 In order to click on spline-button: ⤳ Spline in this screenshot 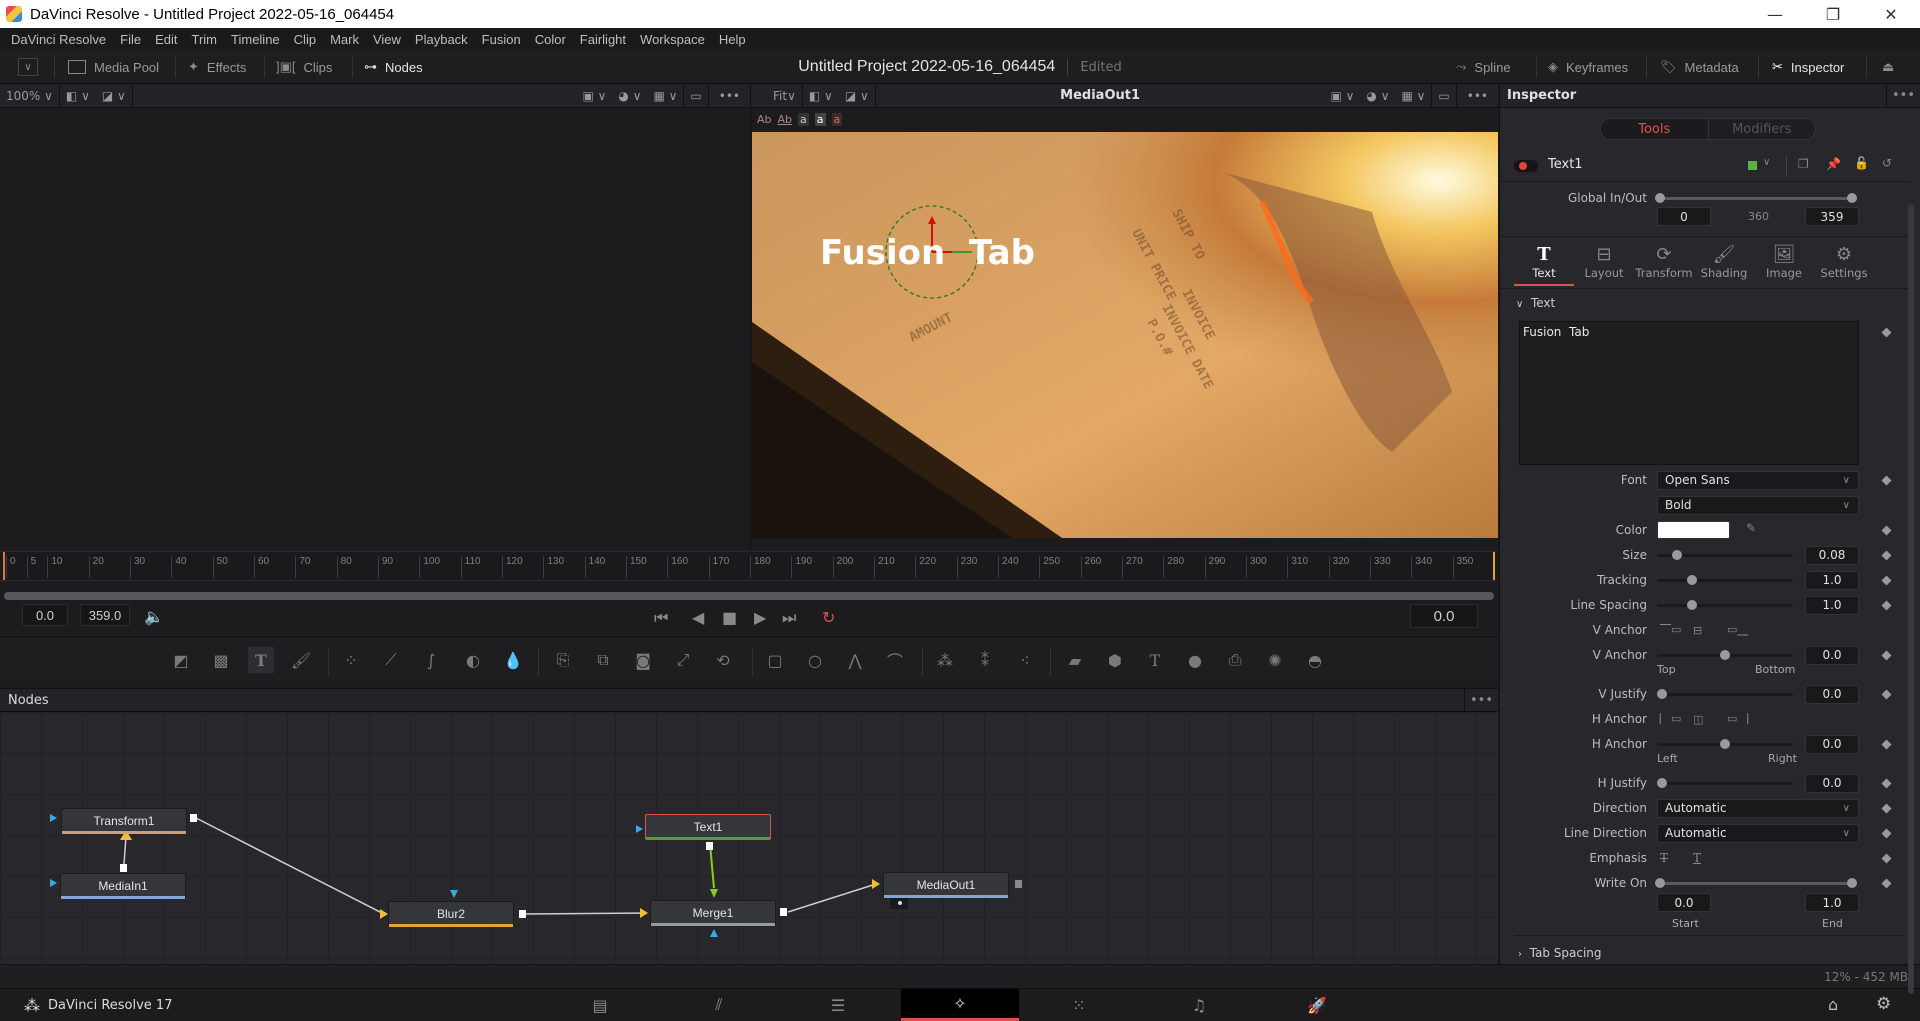, I will do `click(1483, 67)`.